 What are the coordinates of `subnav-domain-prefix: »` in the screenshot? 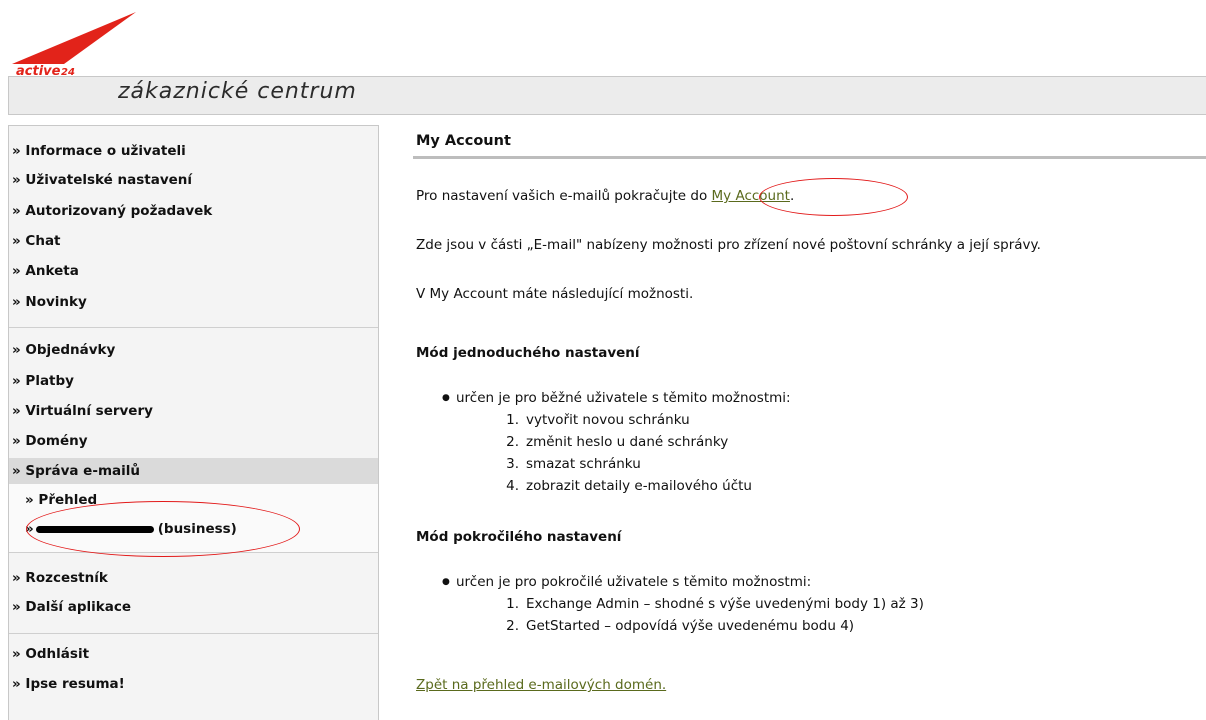 It's located at (29, 529).